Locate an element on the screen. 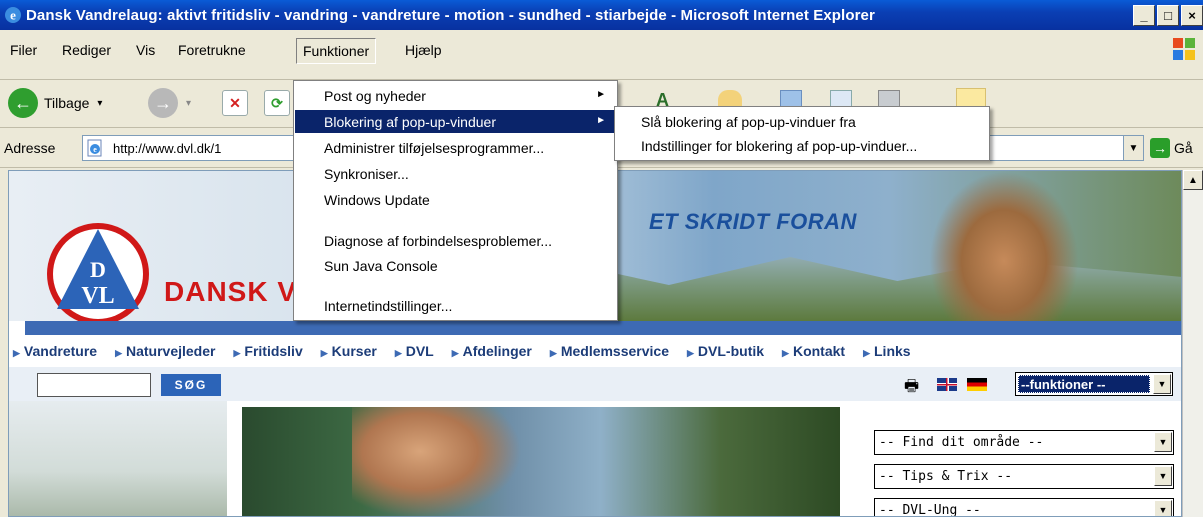 The image size is (1203, 517). maximize-button: □ is located at coordinates (1168, 15).